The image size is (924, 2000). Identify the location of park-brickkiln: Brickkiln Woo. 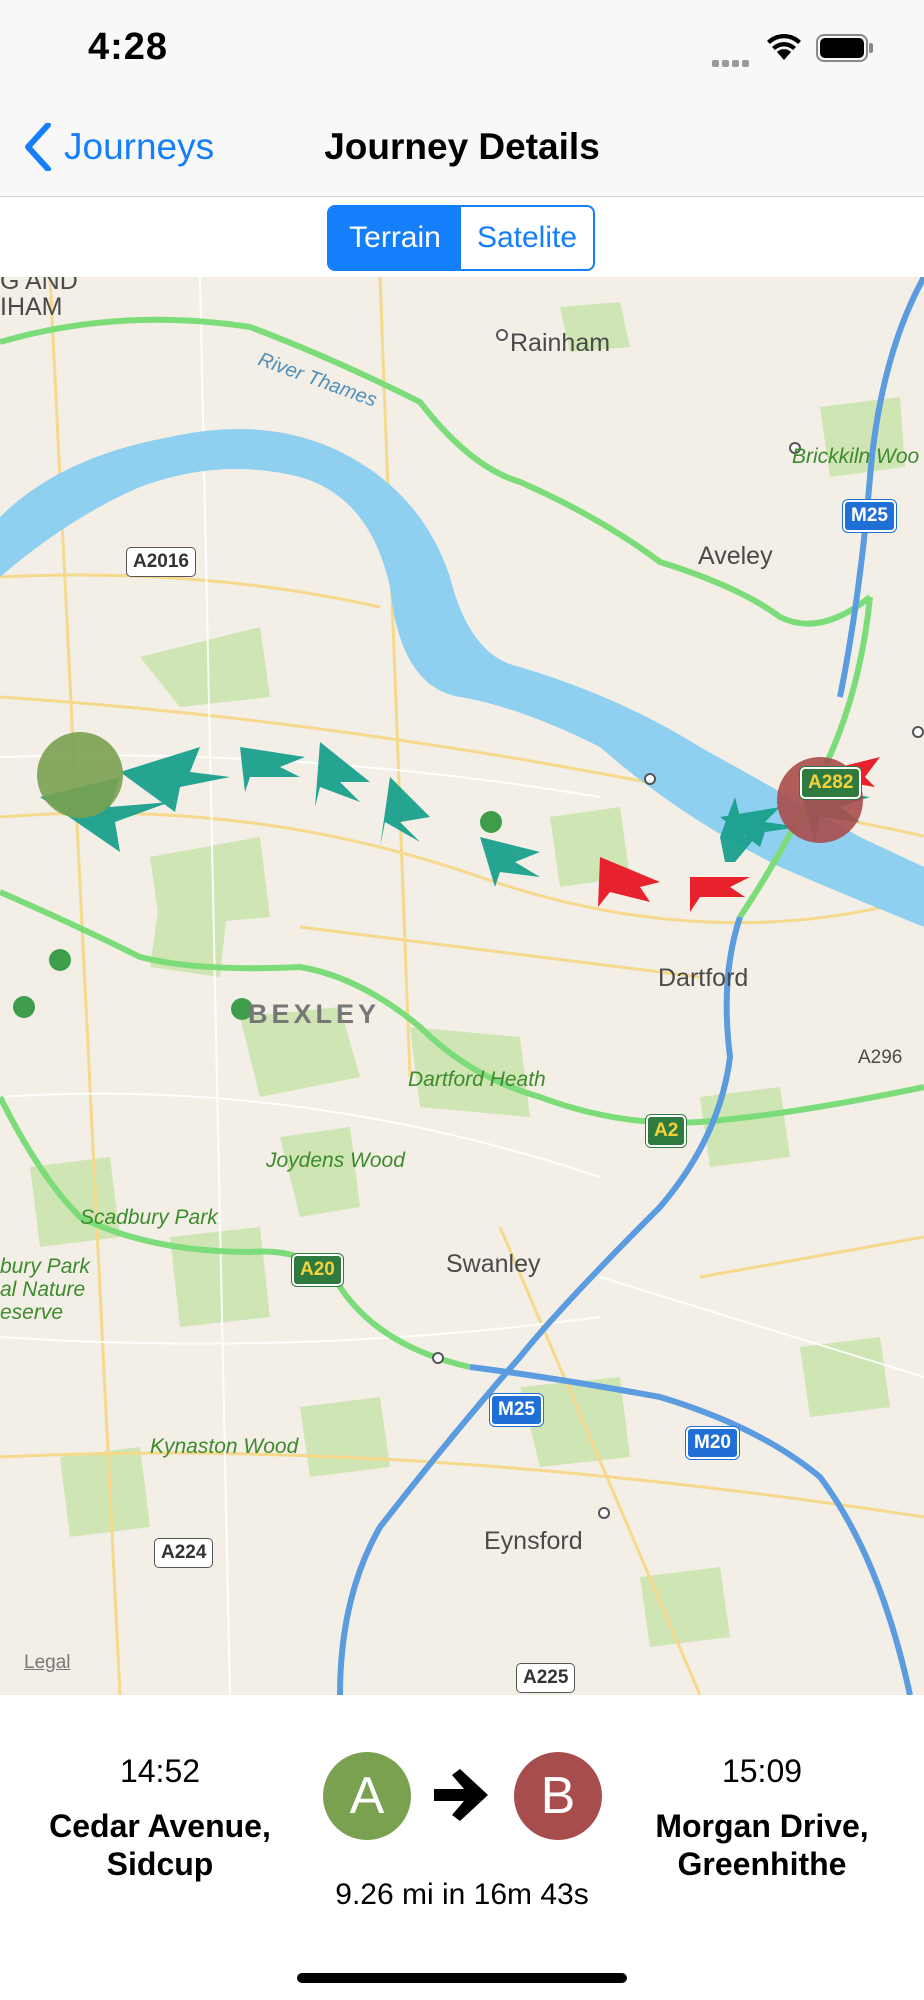
(855, 457).